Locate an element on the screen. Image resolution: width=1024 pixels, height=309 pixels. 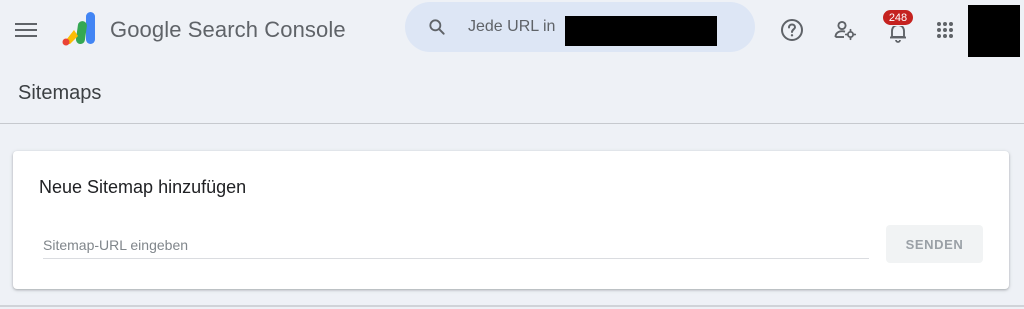
divider is located at coordinates (512, 306).